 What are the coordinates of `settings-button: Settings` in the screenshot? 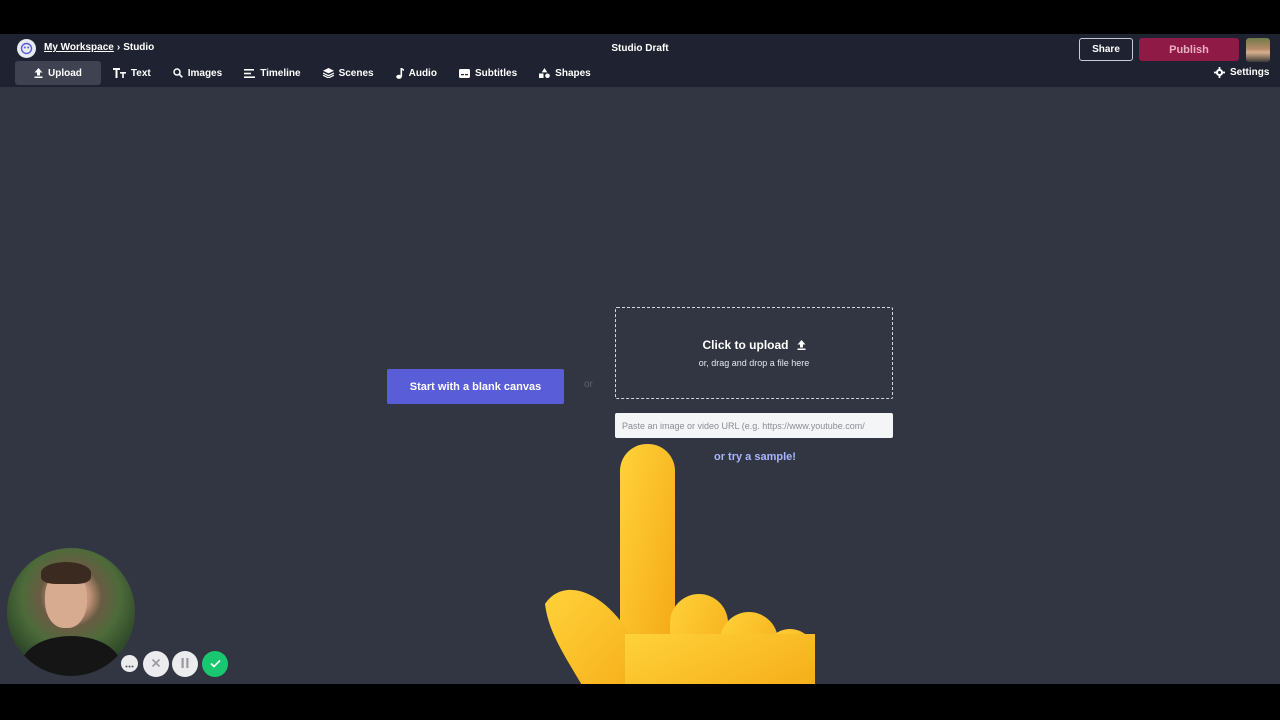 It's located at (1241, 72).